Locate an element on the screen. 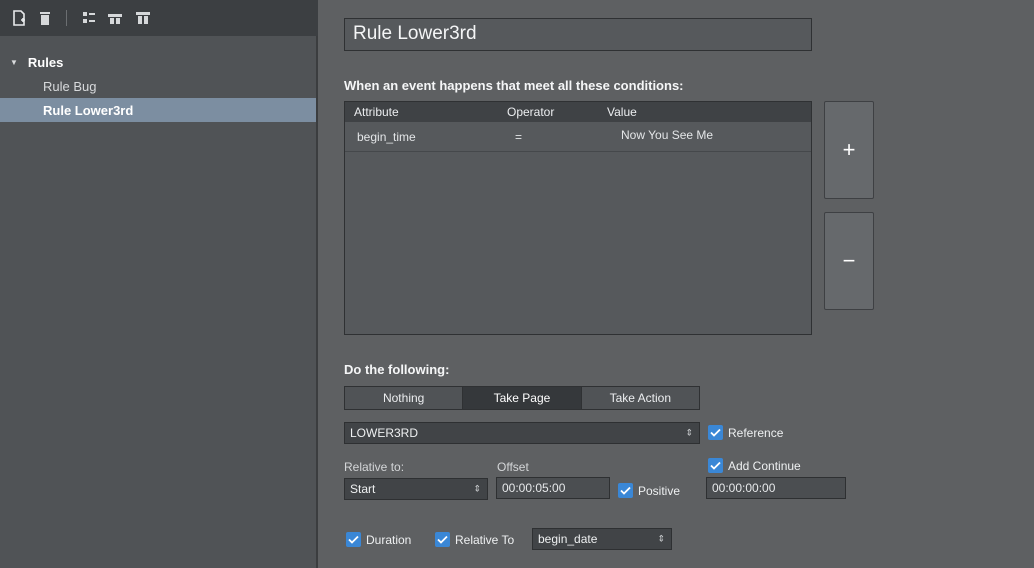 The height and width of the screenshot is (568, 1034). relative-to-label: Relative to: is located at coordinates (374, 467).